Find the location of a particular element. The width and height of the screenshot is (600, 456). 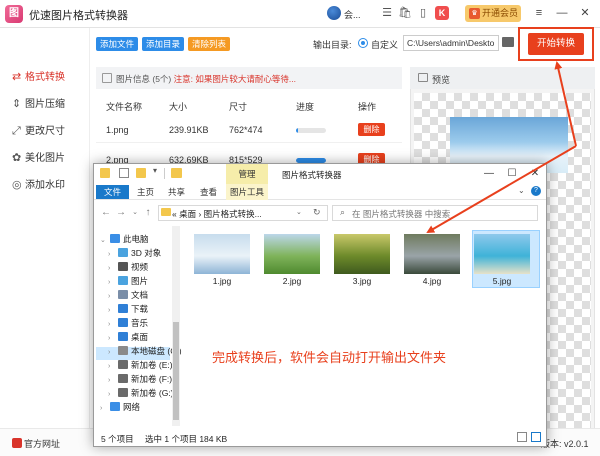

start-button-highlight is located at coordinates (556, 44).